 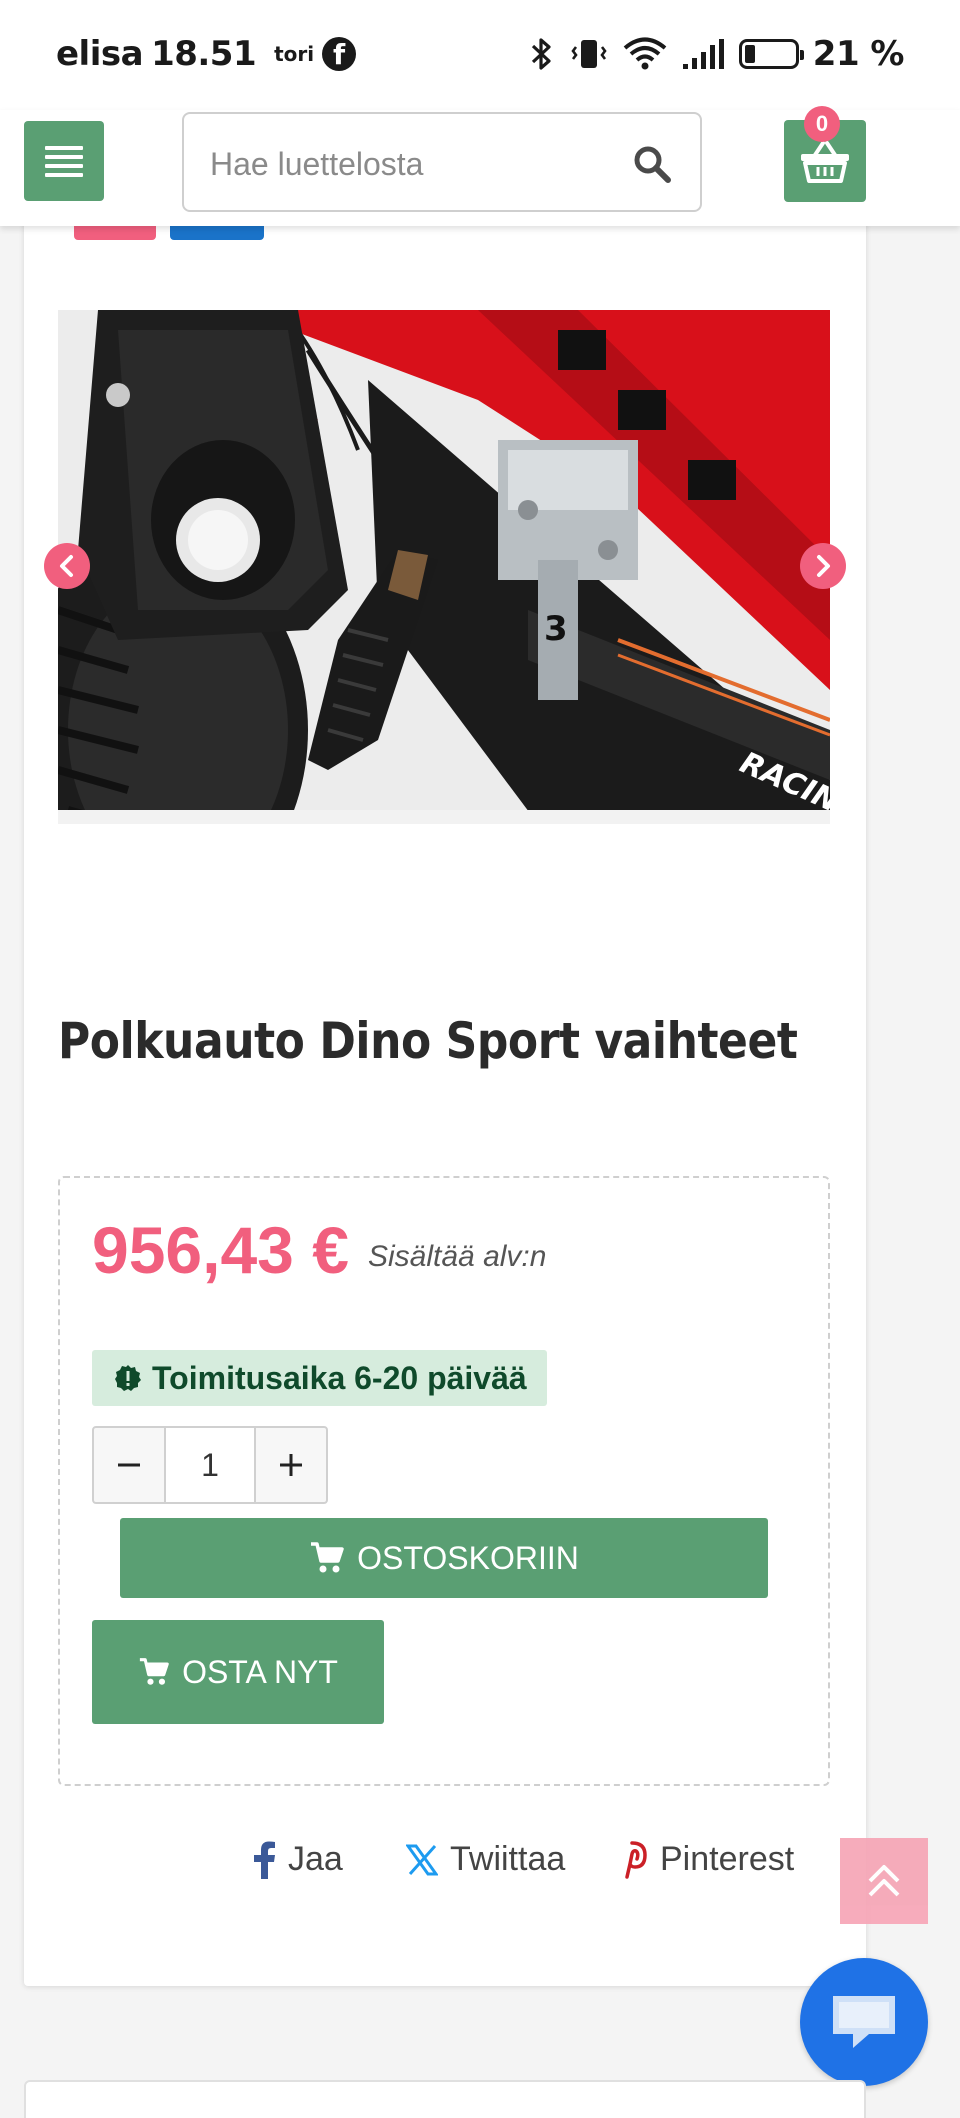 What do you see at coordinates (260, 1671) in the screenshot?
I see `buy-now-label: OSTA NYT` at bounding box center [260, 1671].